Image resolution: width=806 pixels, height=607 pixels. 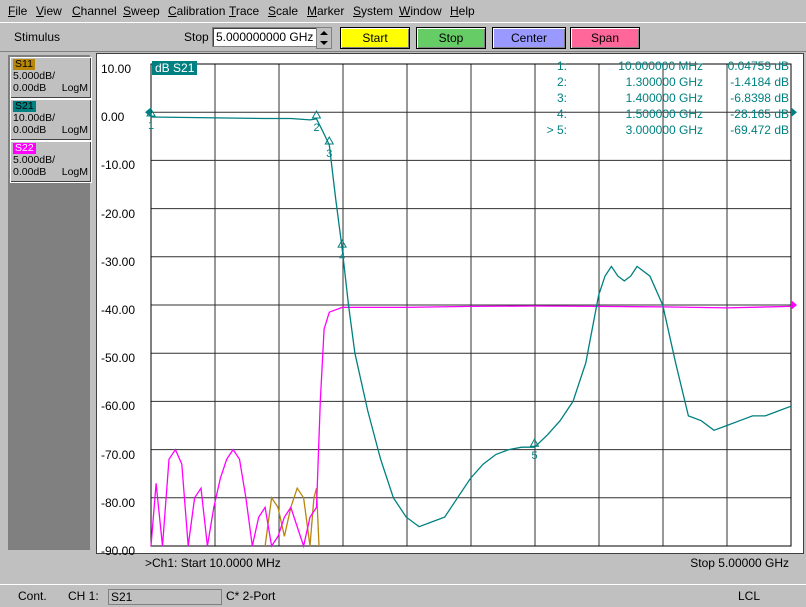 I want to click on marker-readout-val: 0.04759 dB, so click(x=758, y=66).